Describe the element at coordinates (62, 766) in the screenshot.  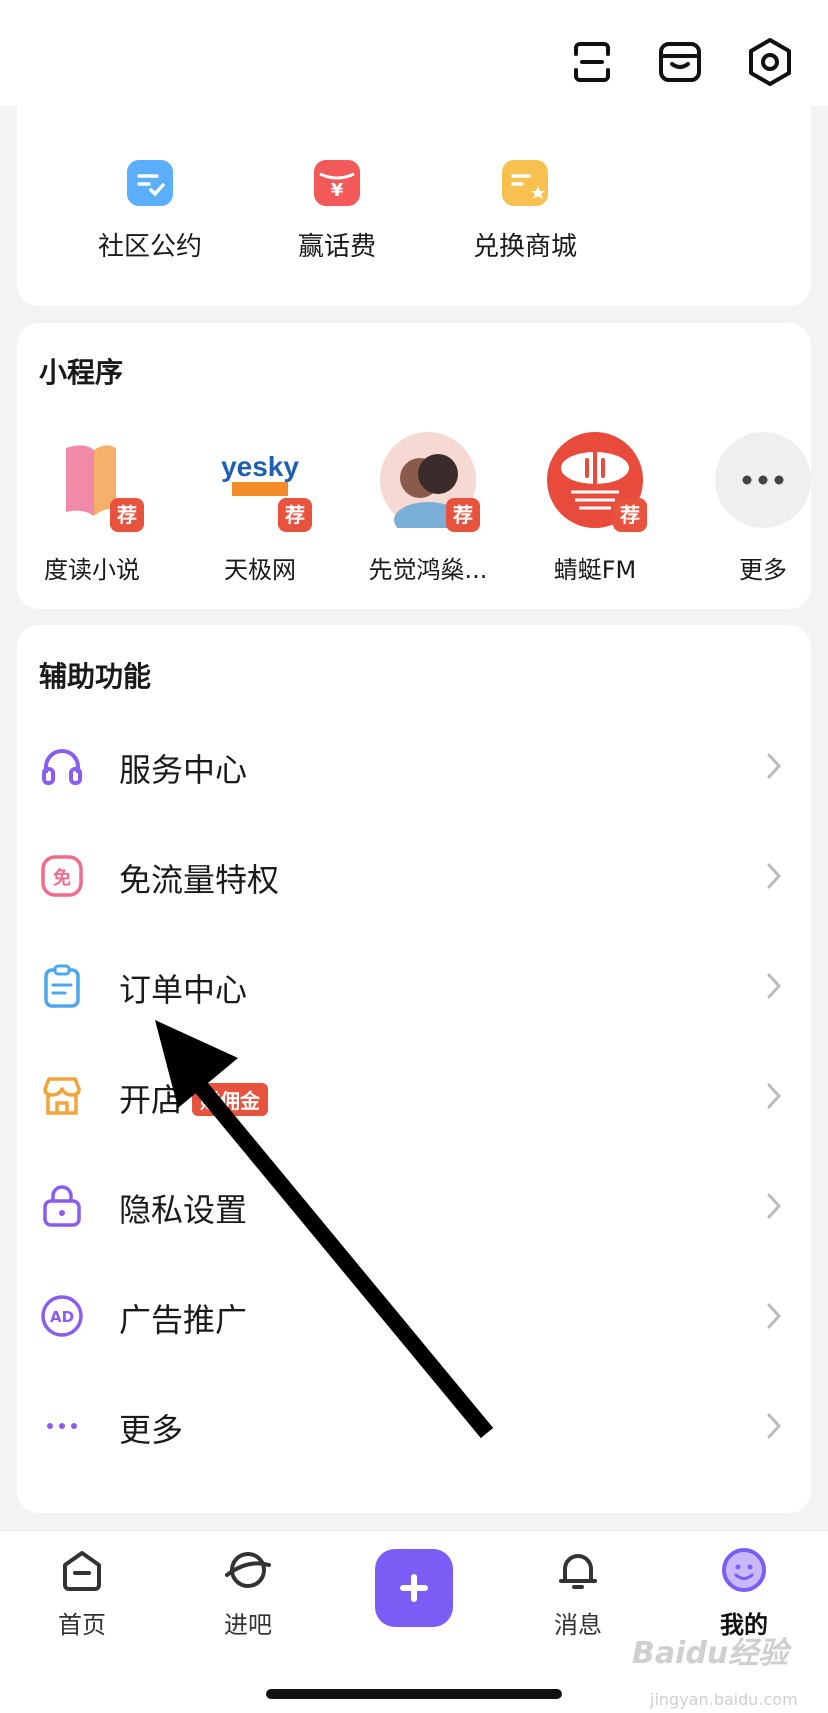
I see `headphones-icon` at that location.